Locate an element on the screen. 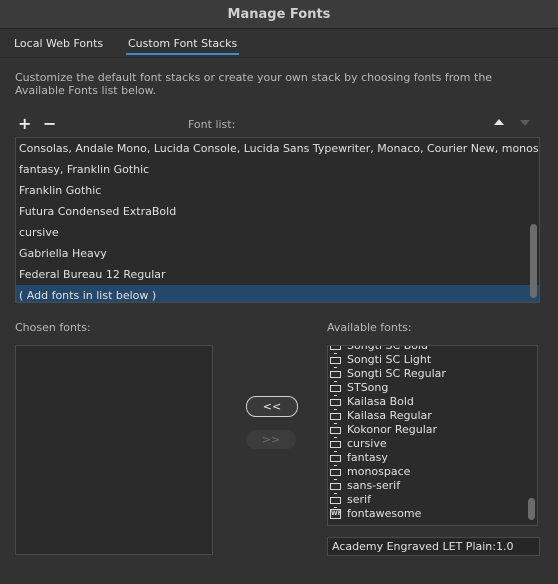 The image size is (558, 584). font-list-scrollbar is located at coordinates (533, 261).